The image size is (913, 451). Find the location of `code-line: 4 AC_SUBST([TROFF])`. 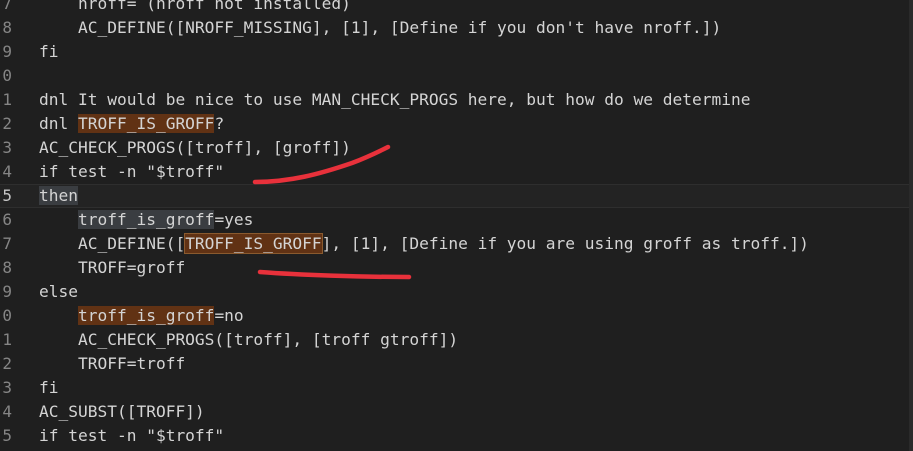

code-line: 4 AC_SUBST([TROFF]) is located at coordinates (456, 412).